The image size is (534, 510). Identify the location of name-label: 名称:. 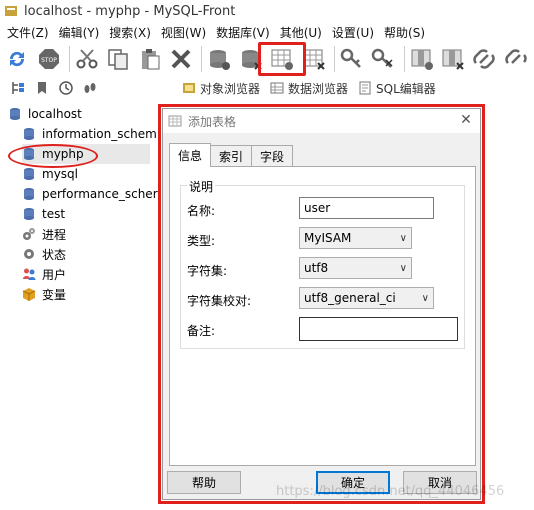
(201, 211).